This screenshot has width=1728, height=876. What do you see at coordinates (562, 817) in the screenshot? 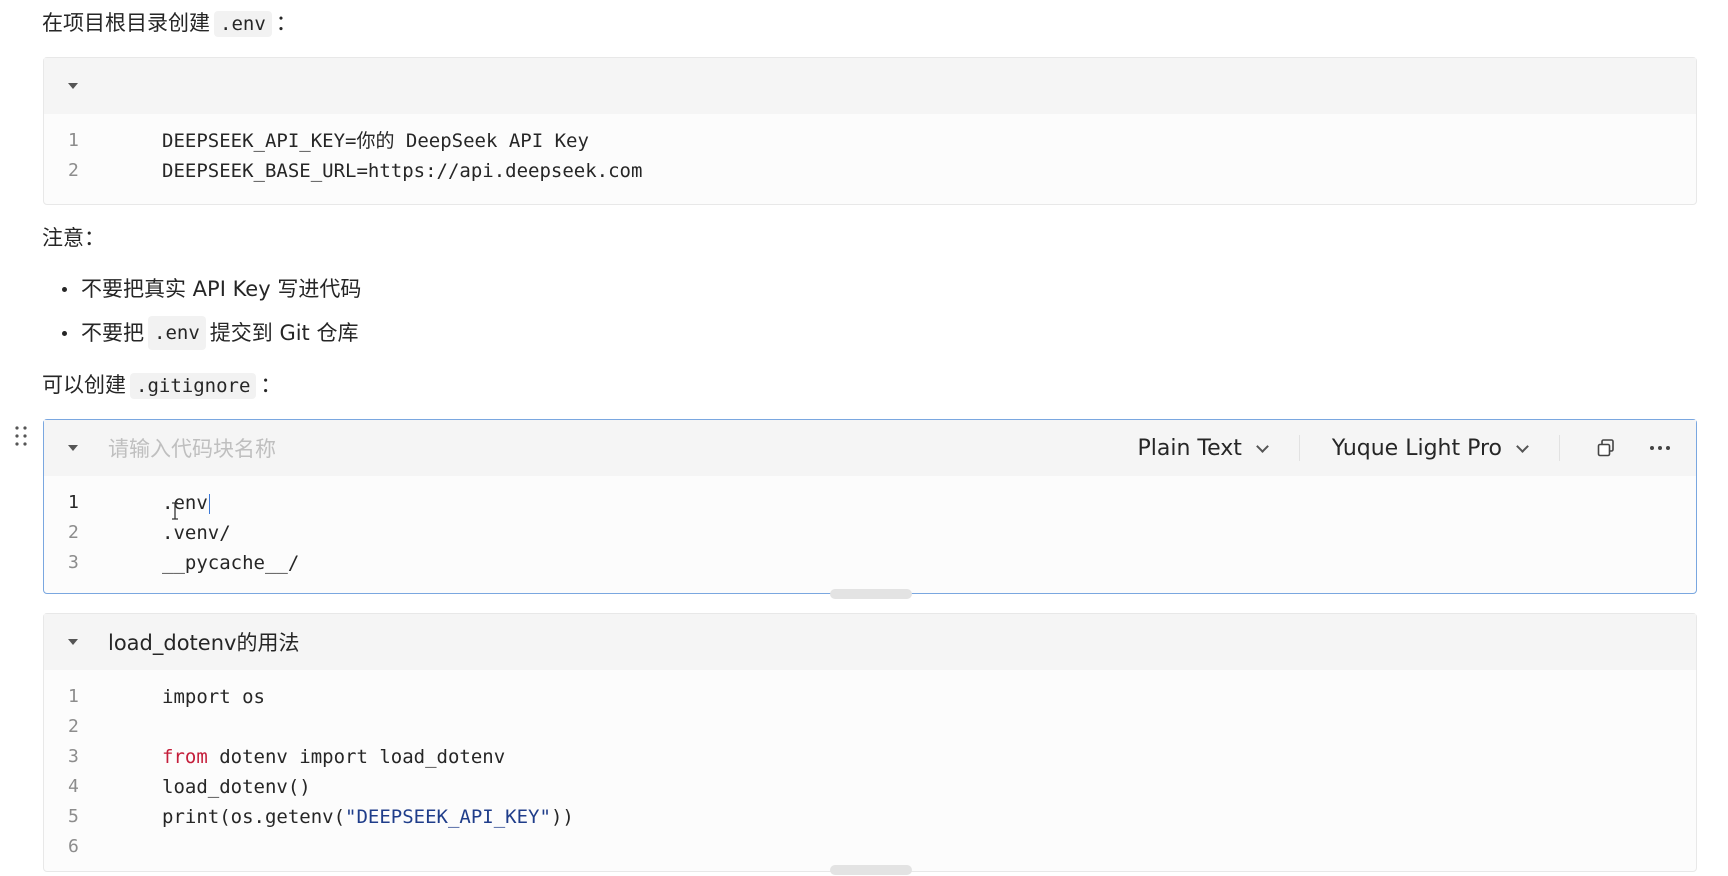
I see `code-text-post: ))` at bounding box center [562, 817].